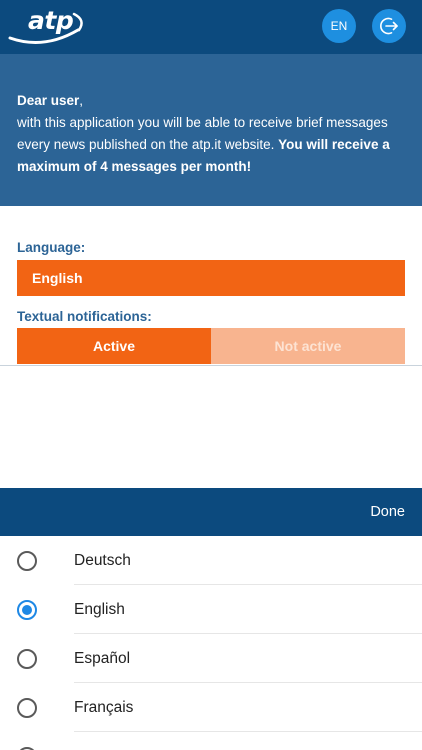 This screenshot has width=422, height=750. I want to click on language-option-label: Français, so click(104, 707).